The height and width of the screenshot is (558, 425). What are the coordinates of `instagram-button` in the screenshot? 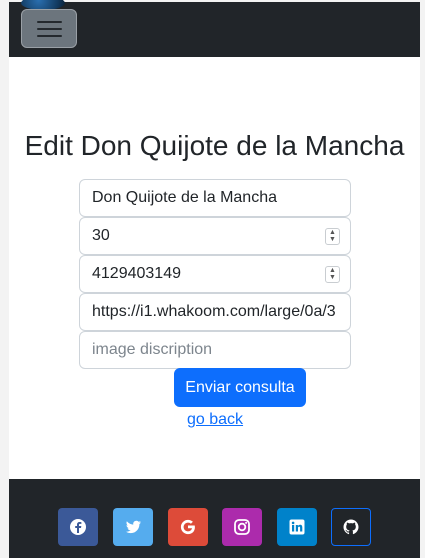 It's located at (242, 527).